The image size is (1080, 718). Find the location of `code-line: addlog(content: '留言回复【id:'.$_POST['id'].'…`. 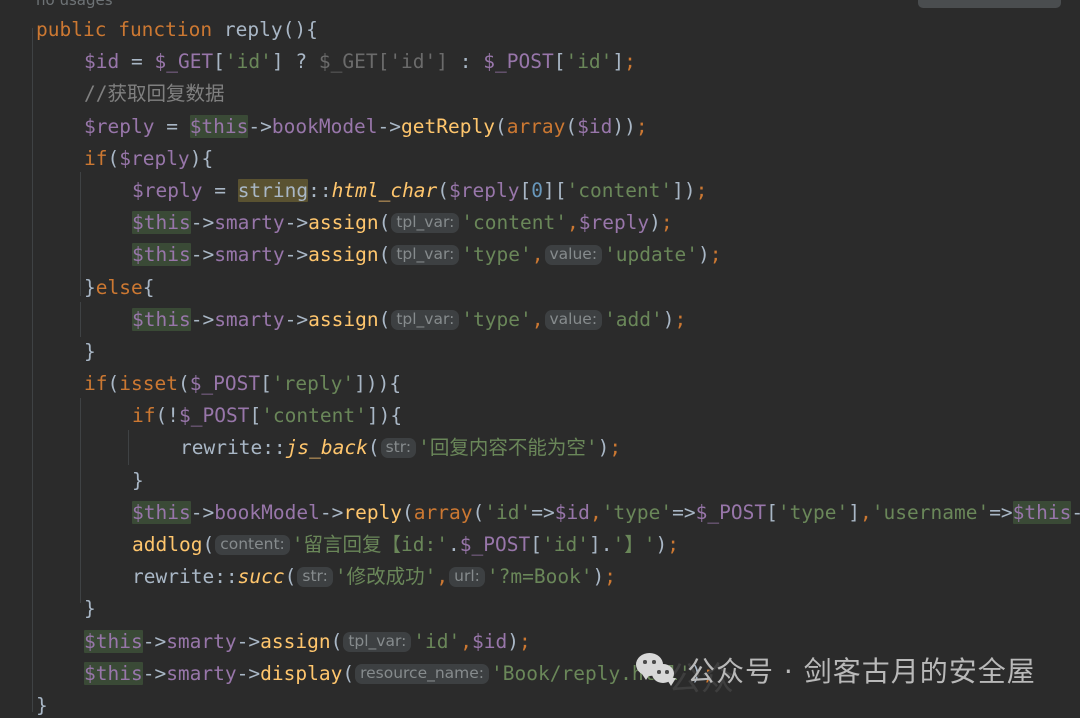

code-line: addlog(content: '留言回复【id:'.$_POST['id'].'… is located at coordinates (540, 545).